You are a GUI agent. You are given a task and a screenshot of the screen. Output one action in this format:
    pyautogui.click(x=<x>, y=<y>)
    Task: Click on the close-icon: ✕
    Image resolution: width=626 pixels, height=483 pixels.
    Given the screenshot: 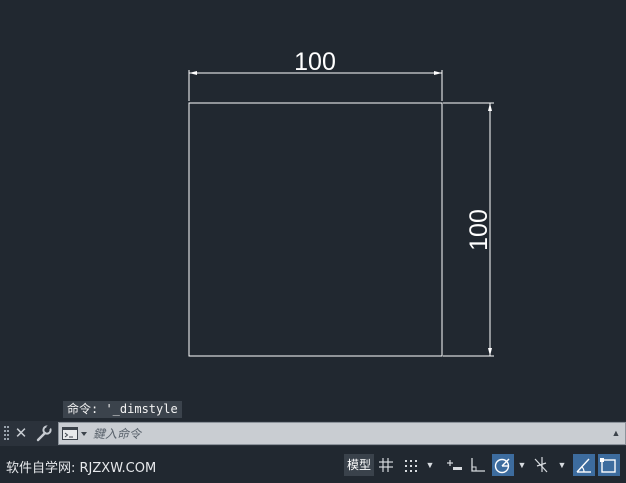 What is the action you would take?
    pyautogui.click(x=21, y=433)
    